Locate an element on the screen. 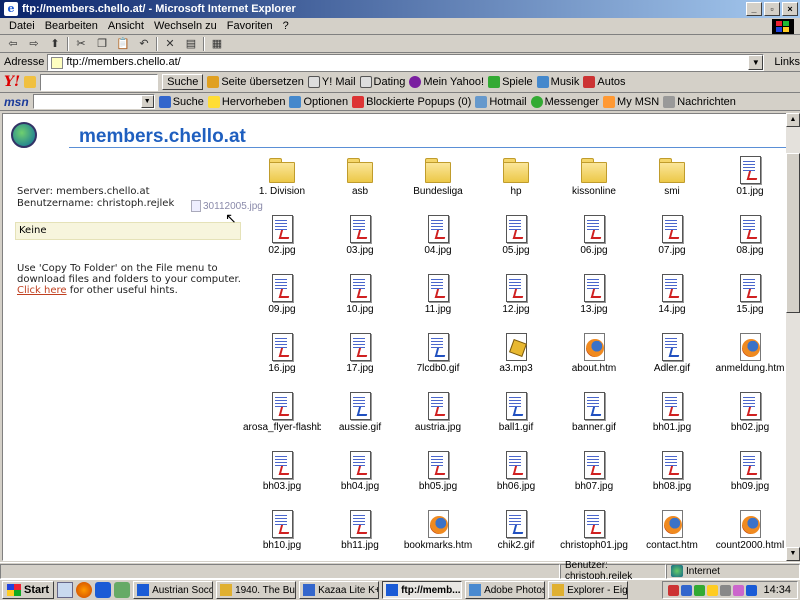  folder-item: smi is located at coordinates (672, 176).